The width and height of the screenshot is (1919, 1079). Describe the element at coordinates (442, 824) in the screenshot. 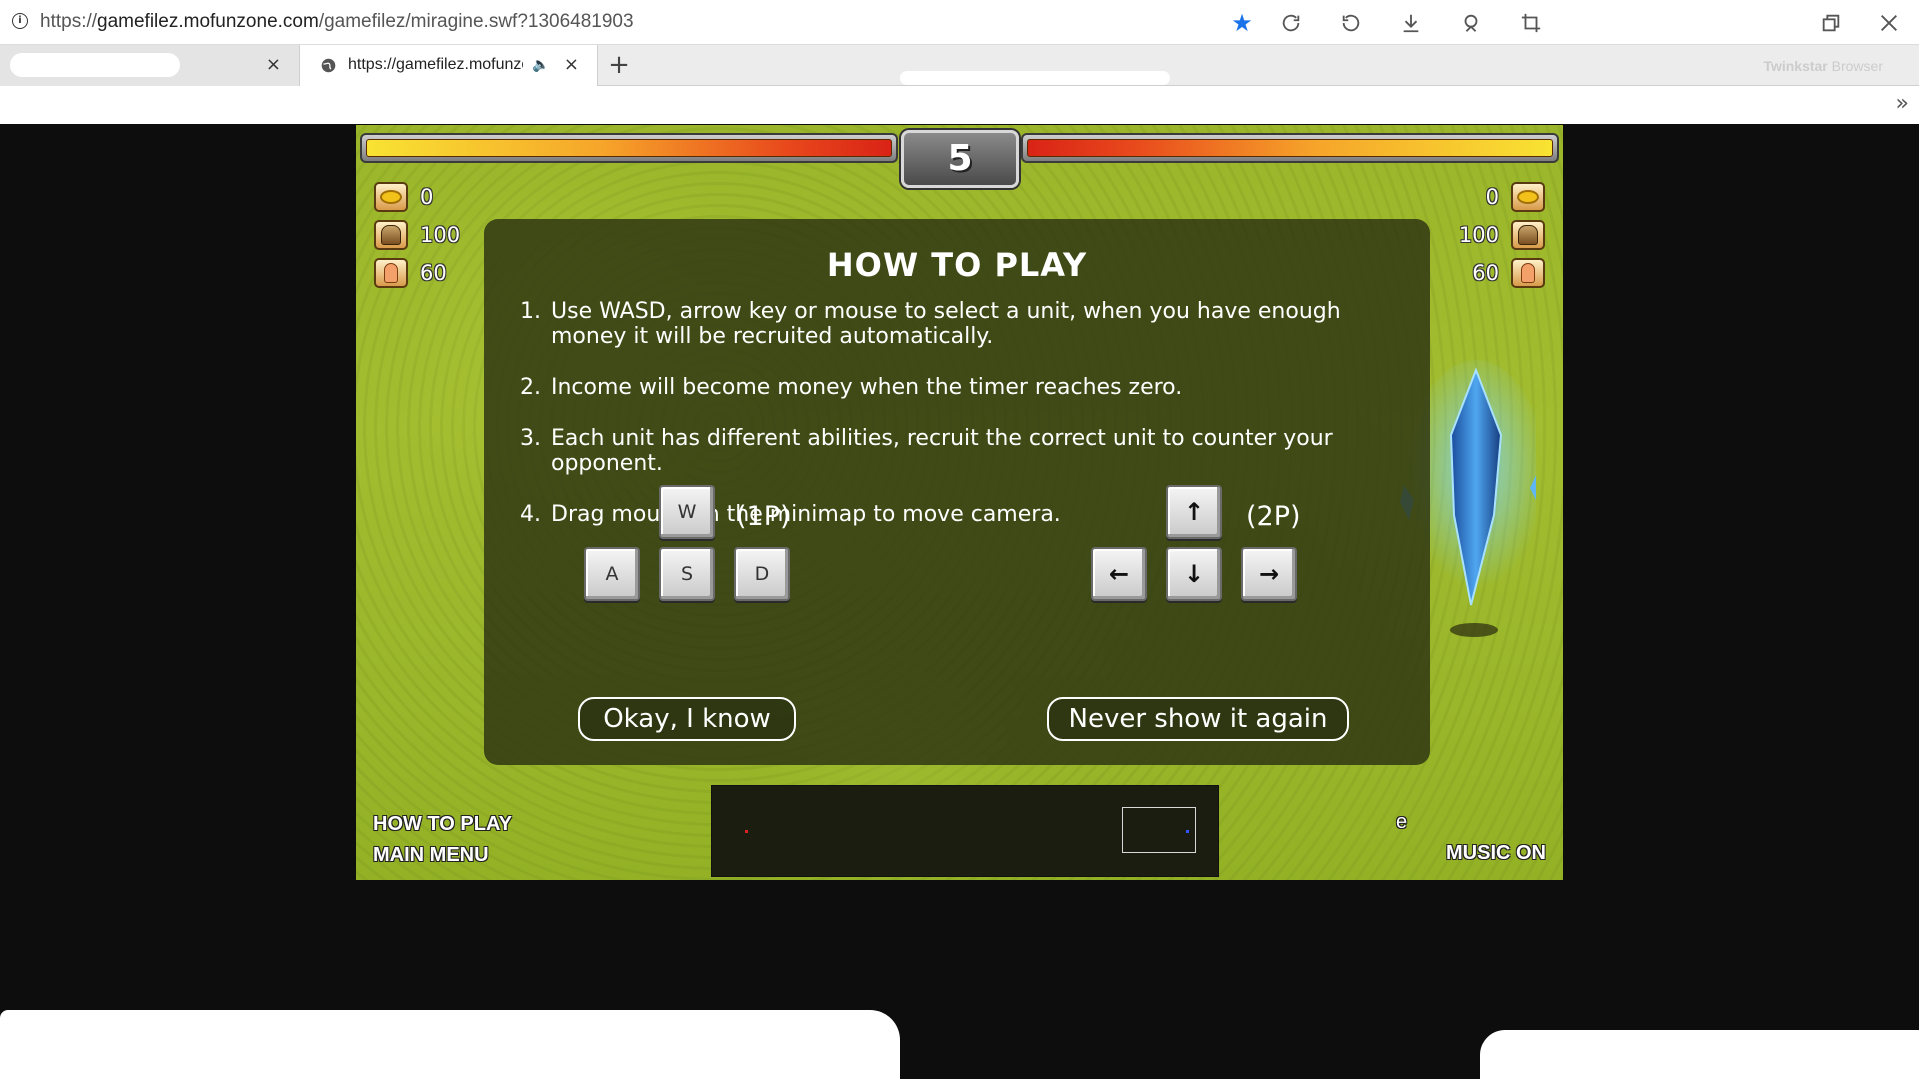

I see `how-to-play-link: HOW TO PLAY` at that location.